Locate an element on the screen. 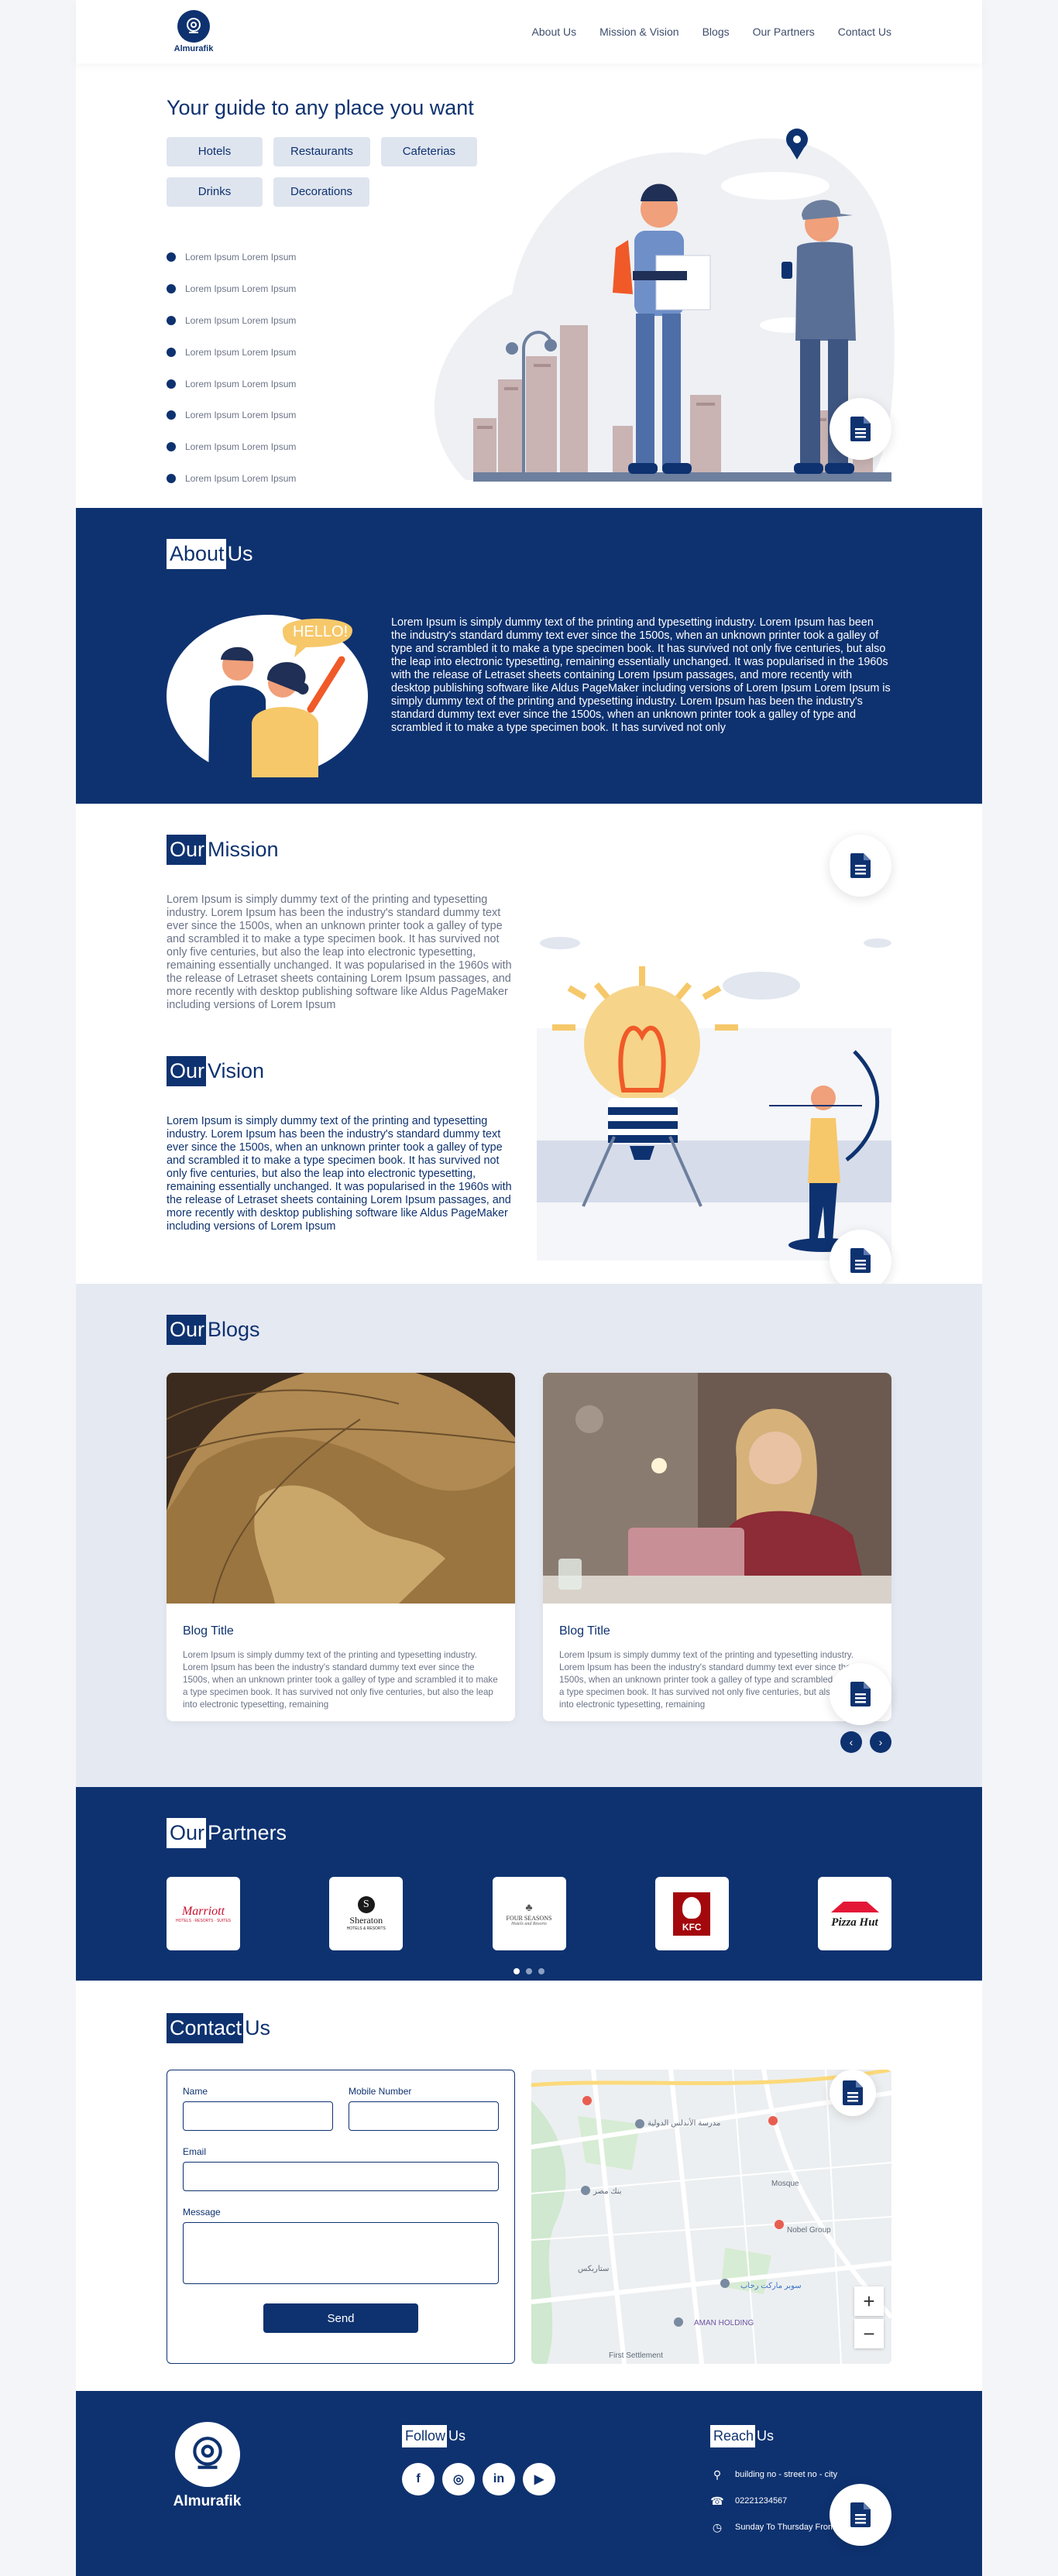 The width and height of the screenshot is (1058, 2576). hours-text: Sunday To Thursday From is located at coordinates (785, 2527).